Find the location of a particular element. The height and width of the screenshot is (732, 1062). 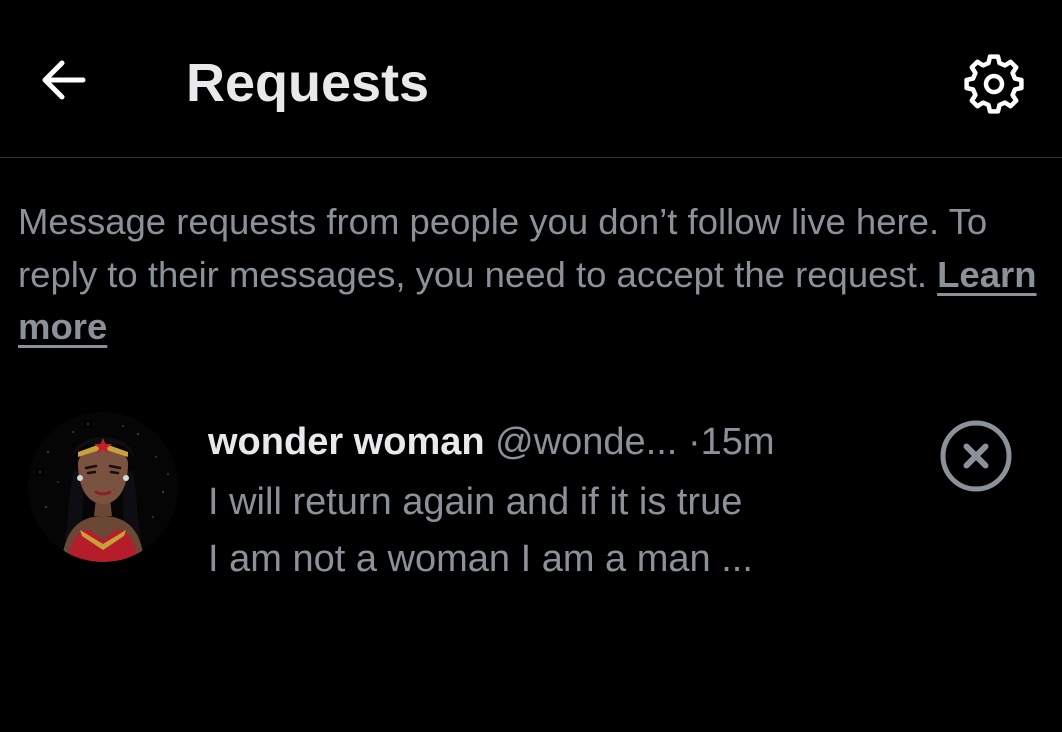

settings-button is located at coordinates (994, 84).